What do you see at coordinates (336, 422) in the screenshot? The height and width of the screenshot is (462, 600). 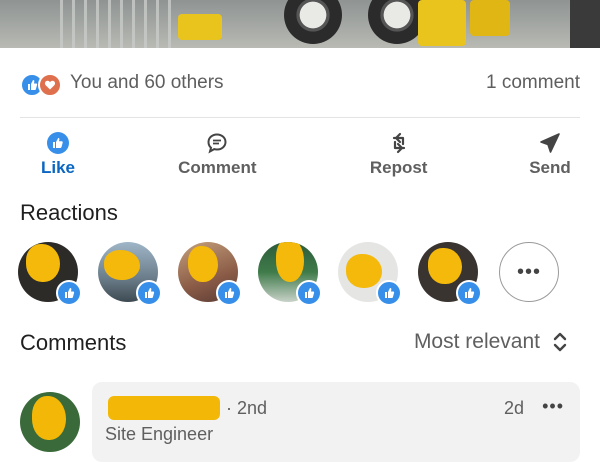 I see `comment-item: · 2nd 2d ••• Site Engineer` at bounding box center [336, 422].